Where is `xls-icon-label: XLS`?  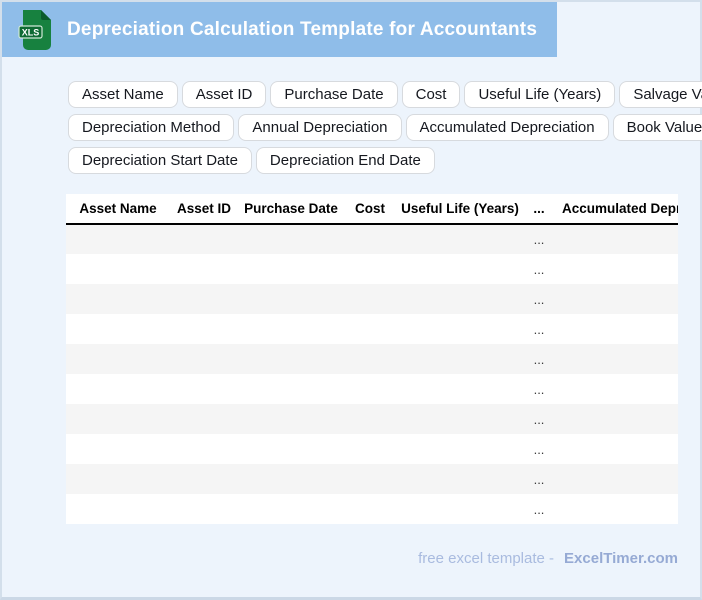
xls-icon-label: XLS is located at coordinates (31, 32).